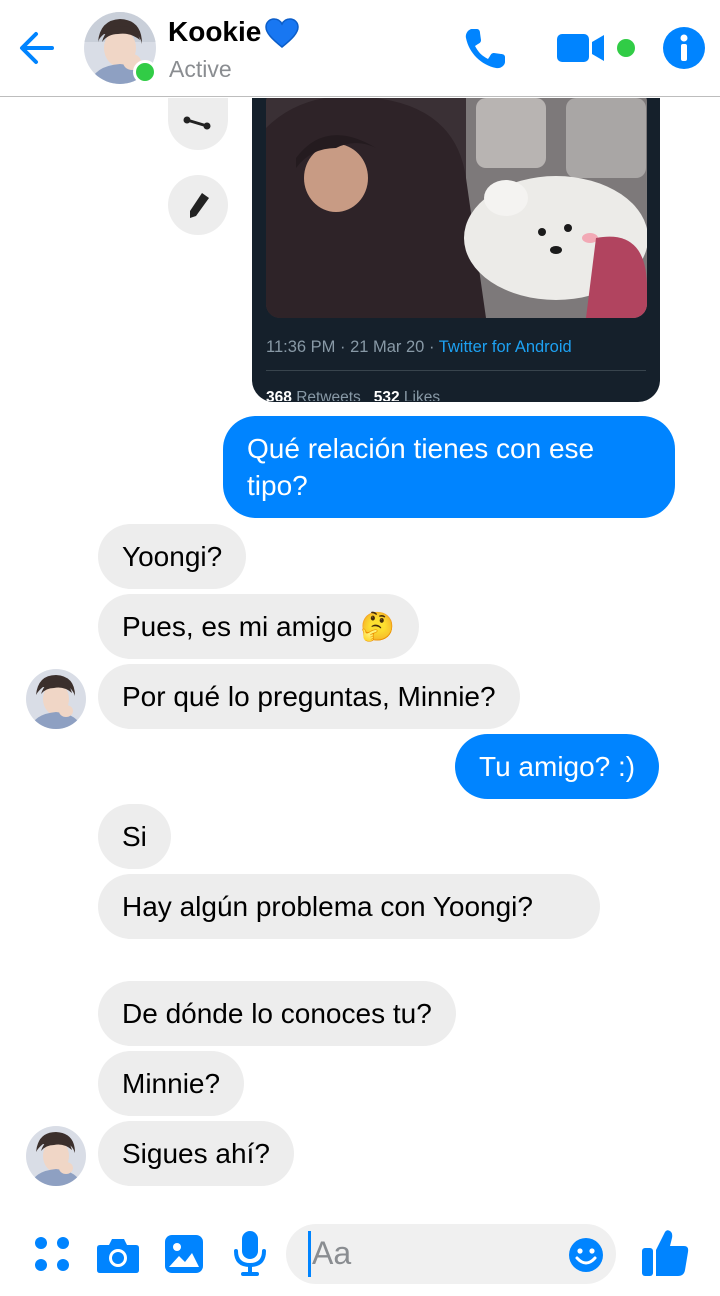 The height and width of the screenshot is (1296, 720). I want to click on conversation-header: Kookie Active, so click(360, 48).